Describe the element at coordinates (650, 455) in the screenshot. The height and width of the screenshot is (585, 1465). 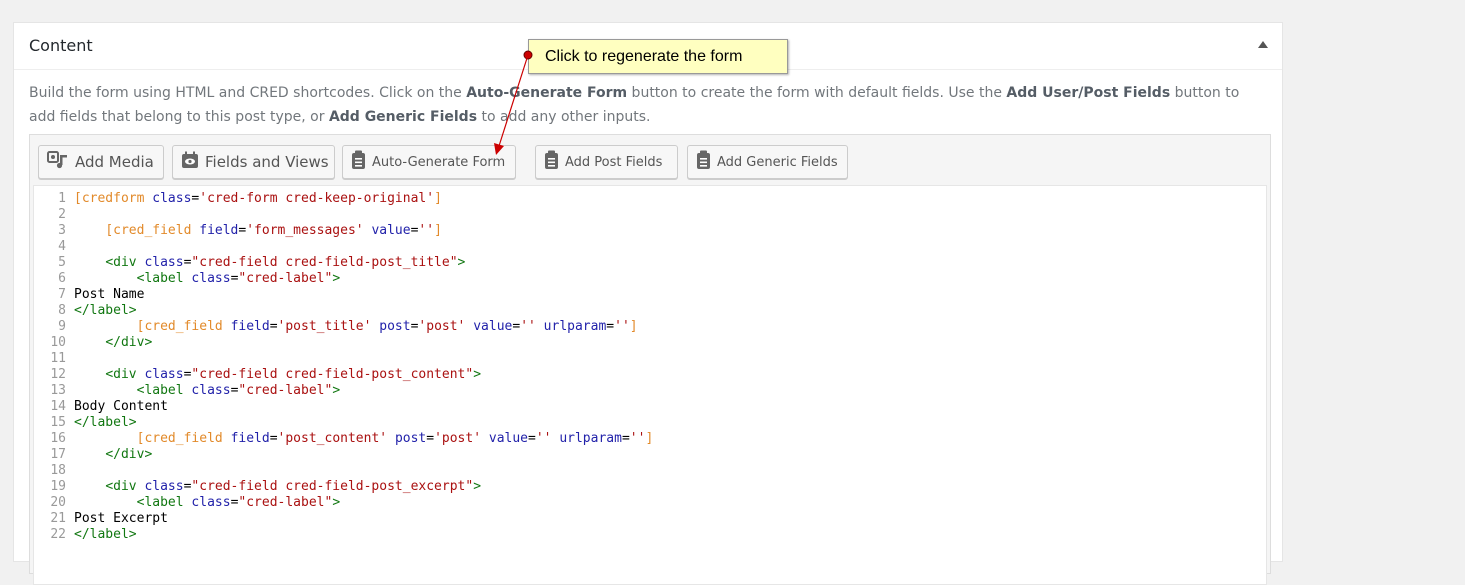
I see `code-line: 17 </div>` at that location.